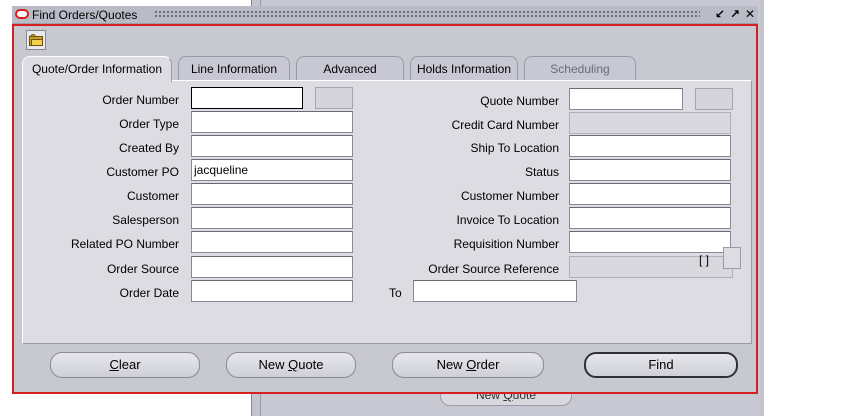 This screenshot has width=856, height=416. I want to click on new-quote-button: New Quote, so click(291, 365).